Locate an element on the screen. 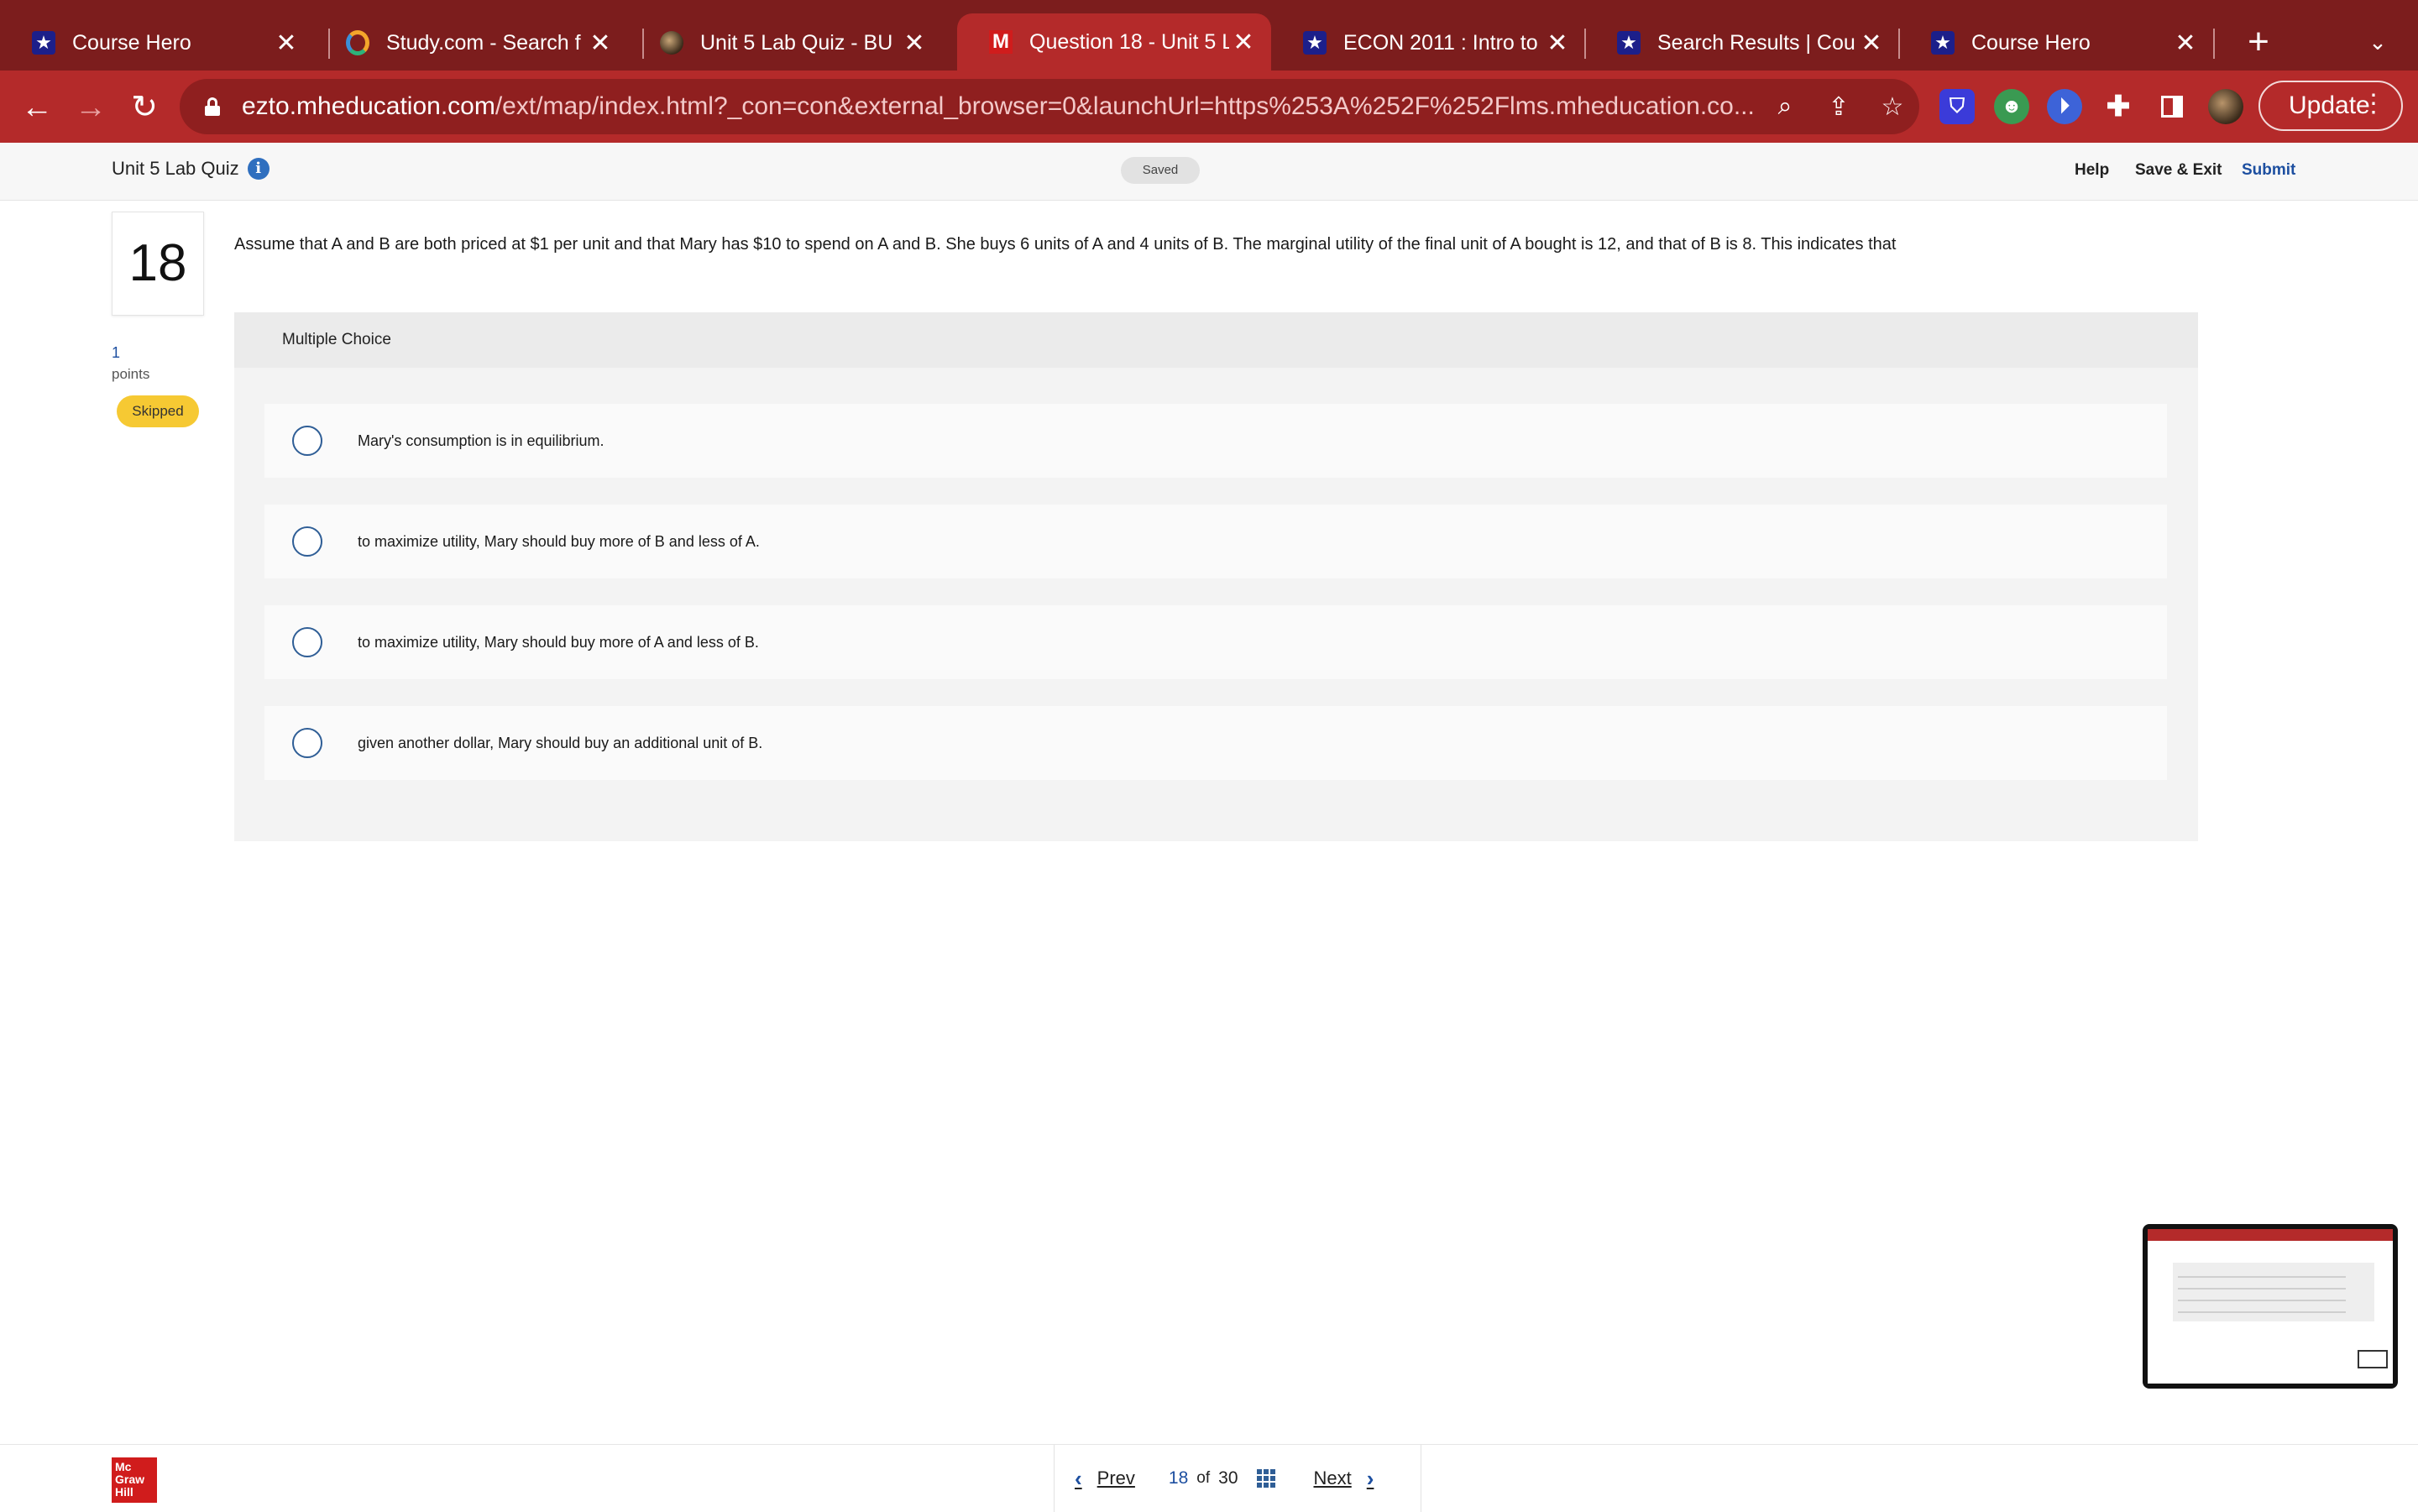  saved-status-badge: Saved is located at coordinates (1160, 170).